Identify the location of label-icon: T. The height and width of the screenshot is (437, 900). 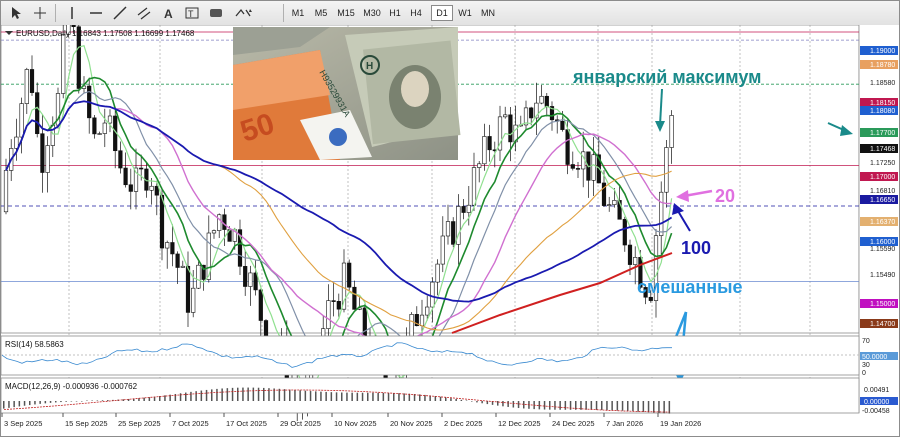
(192, 13).